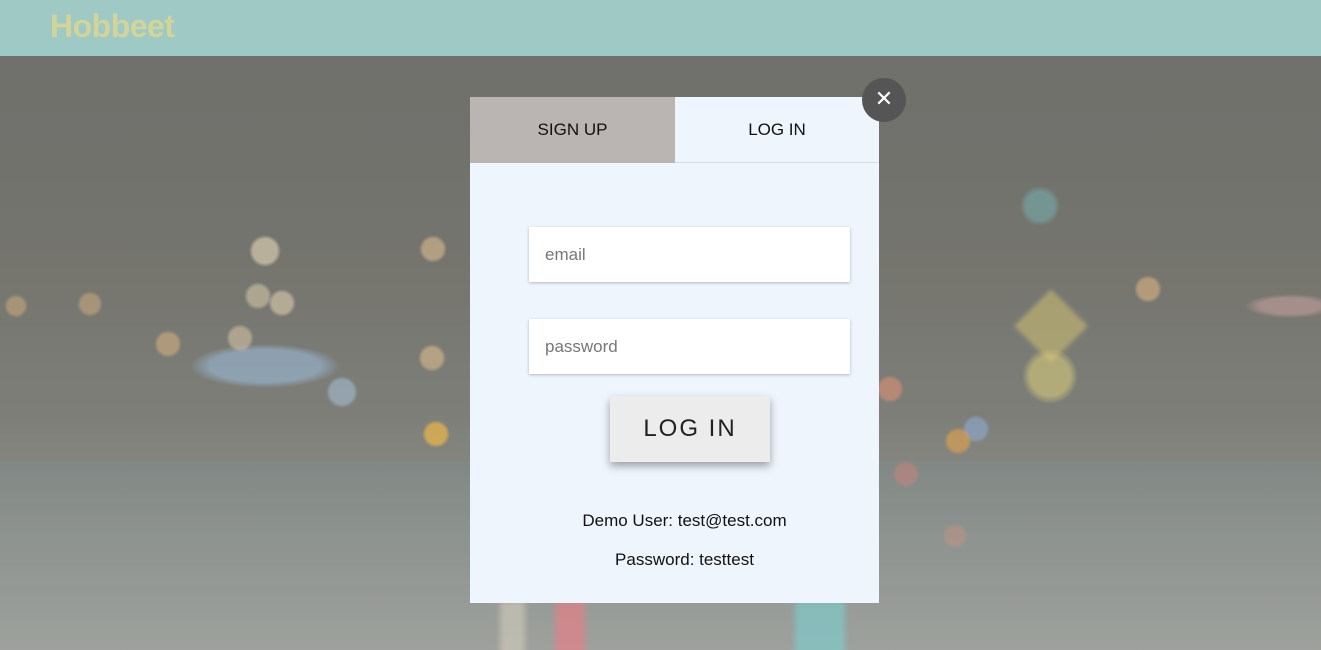 Image resolution: width=1321 pixels, height=650 pixels. What do you see at coordinates (777, 130) in the screenshot?
I see `tab-login: LOG IN` at bounding box center [777, 130].